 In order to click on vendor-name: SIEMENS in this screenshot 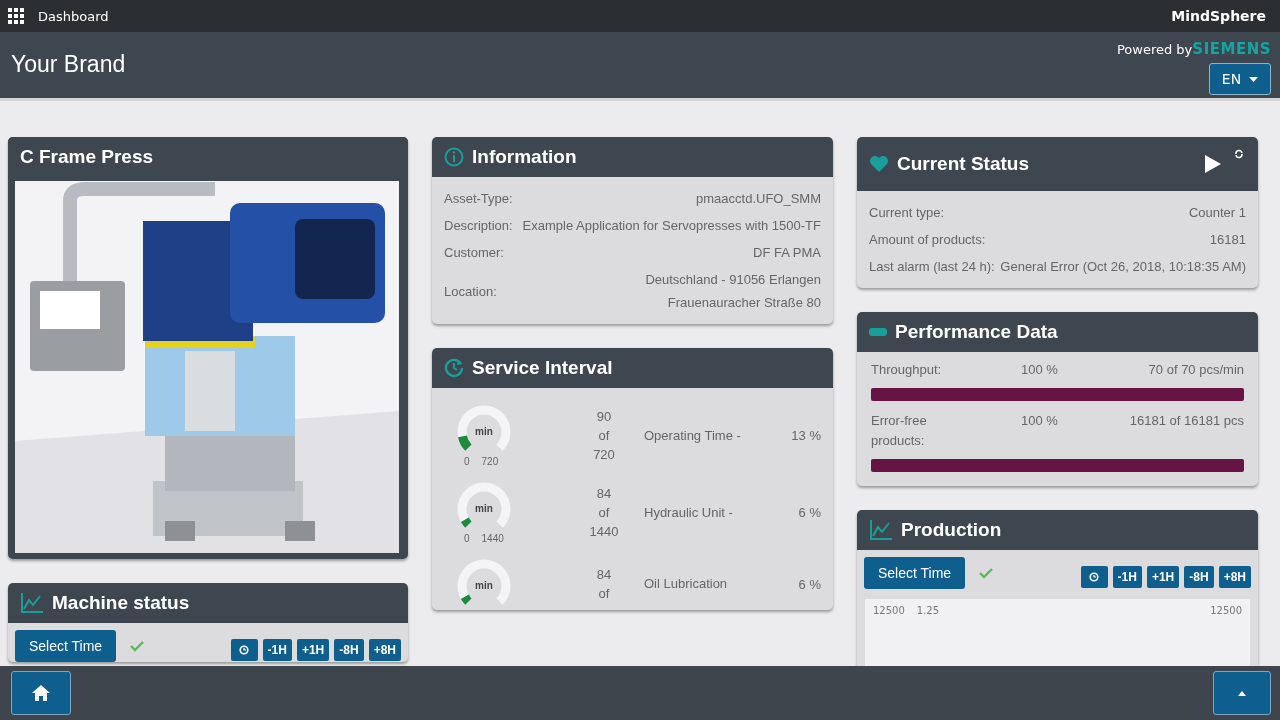, I will do `click(1231, 49)`.